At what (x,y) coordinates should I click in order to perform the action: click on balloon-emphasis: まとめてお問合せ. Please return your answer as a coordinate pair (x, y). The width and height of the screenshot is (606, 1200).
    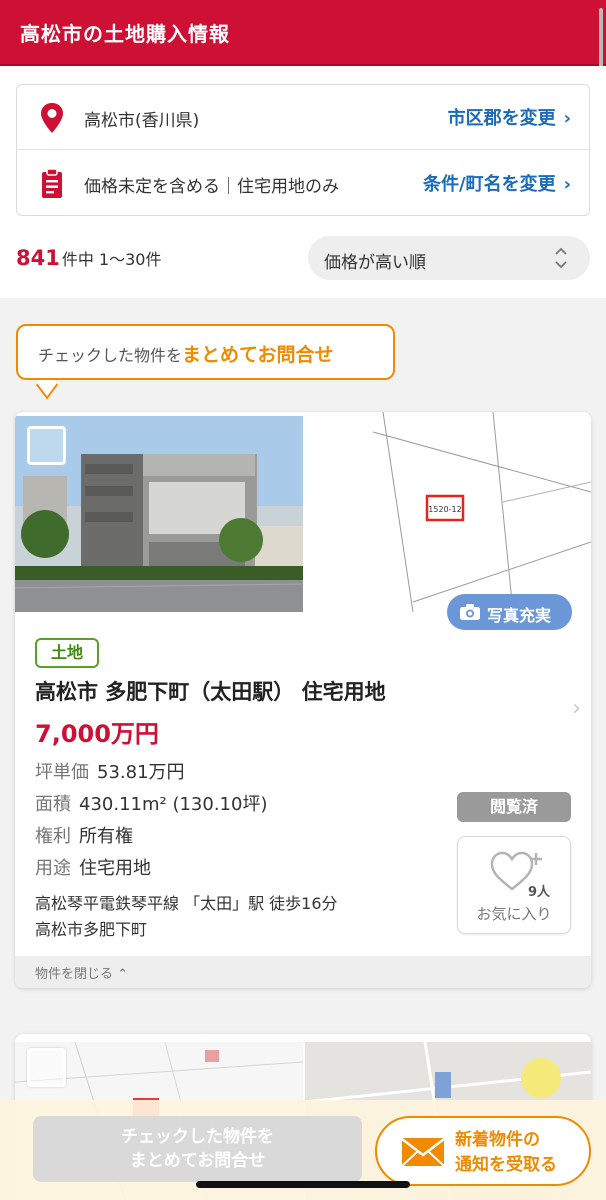
    Looking at the image, I should click on (258, 355).